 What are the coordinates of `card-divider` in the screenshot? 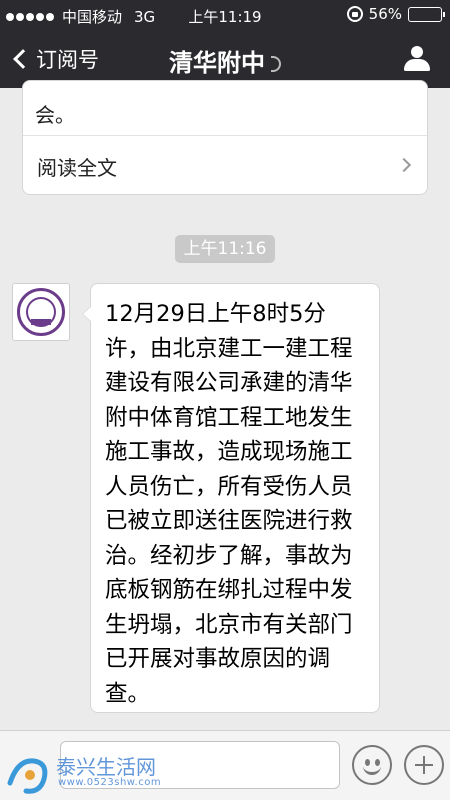 It's located at (225, 135).